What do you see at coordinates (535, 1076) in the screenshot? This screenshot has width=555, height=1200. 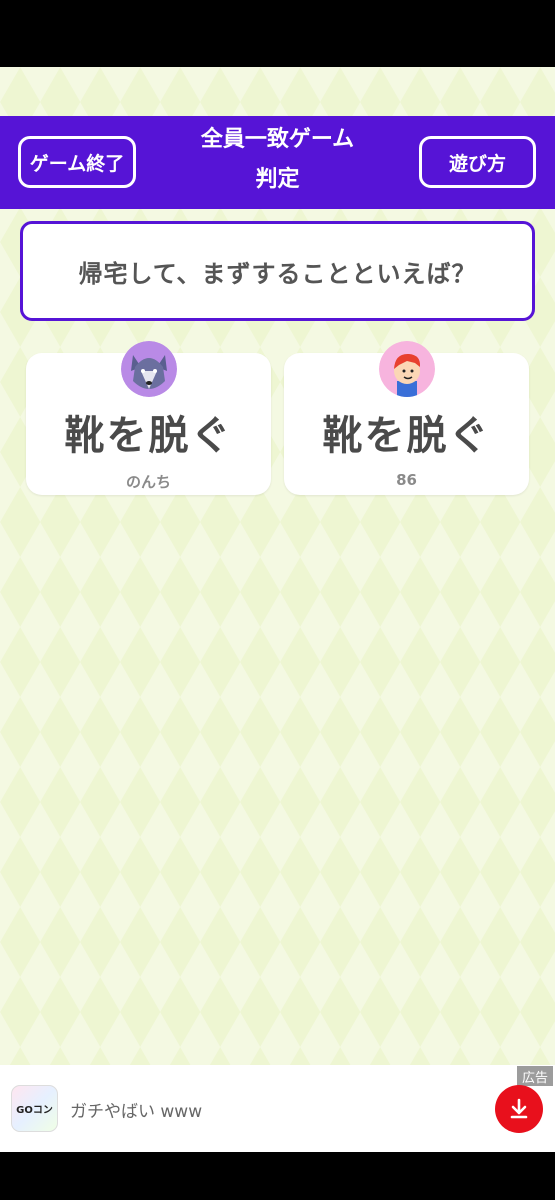 I see `ad-label: 広告` at bounding box center [535, 1076].